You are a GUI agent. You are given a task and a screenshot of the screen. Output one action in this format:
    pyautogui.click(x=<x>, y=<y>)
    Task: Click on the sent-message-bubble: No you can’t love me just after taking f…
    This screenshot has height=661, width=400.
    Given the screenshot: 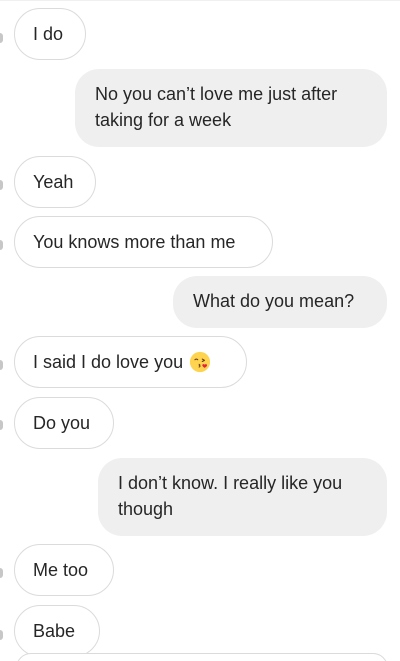 What is the action you would take?
    pyautogui.click(x=231, y=108)
    